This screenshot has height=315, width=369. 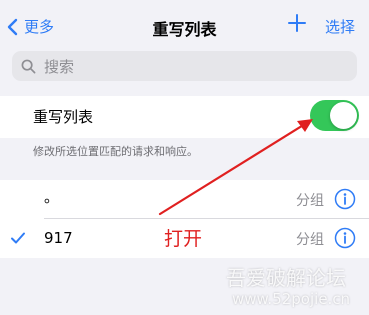 What do you see at coordinates (343, 115) in the screenshot?
I see `switch-knob` at bounding box center [343, 115].